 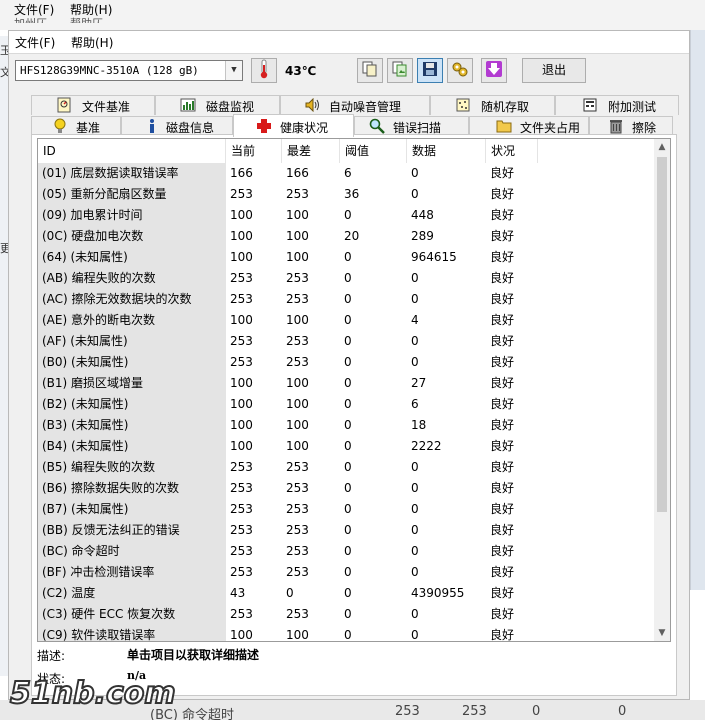 What do you see at coordinates (348, 341) in the screenshot?
I see `table-row: (AF) (未知属性) 253 253 0 0 良好` at bounding box center [348, 341].